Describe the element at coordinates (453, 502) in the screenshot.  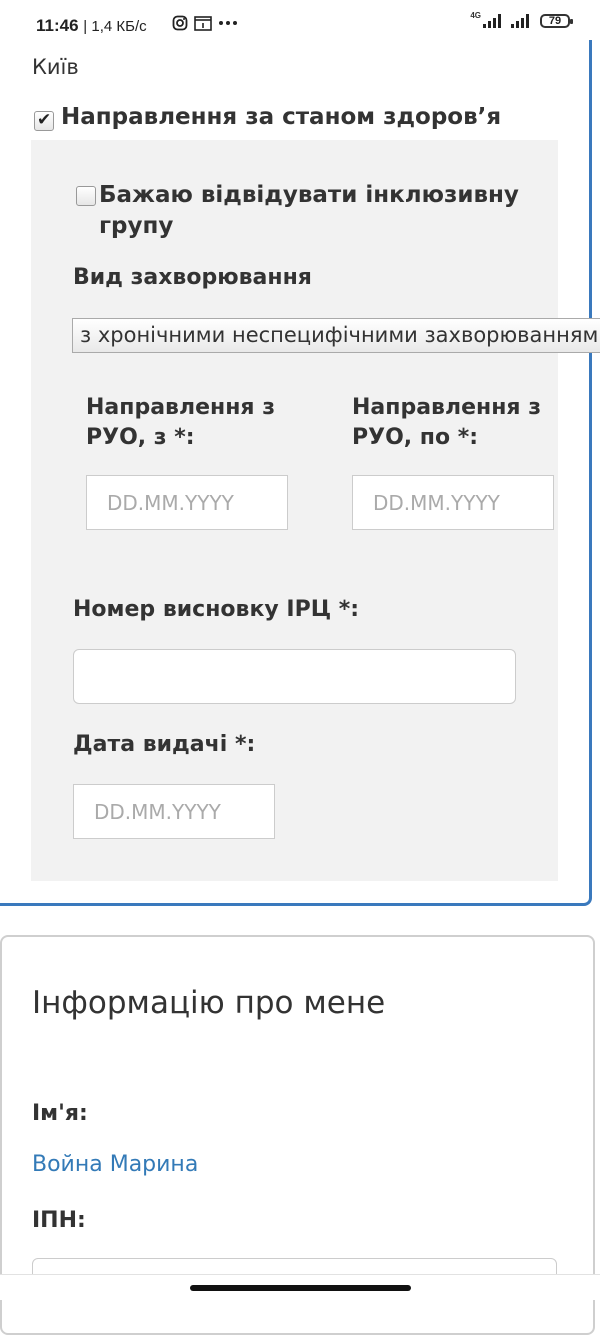
I see `ruo-to-date-input` at that location.